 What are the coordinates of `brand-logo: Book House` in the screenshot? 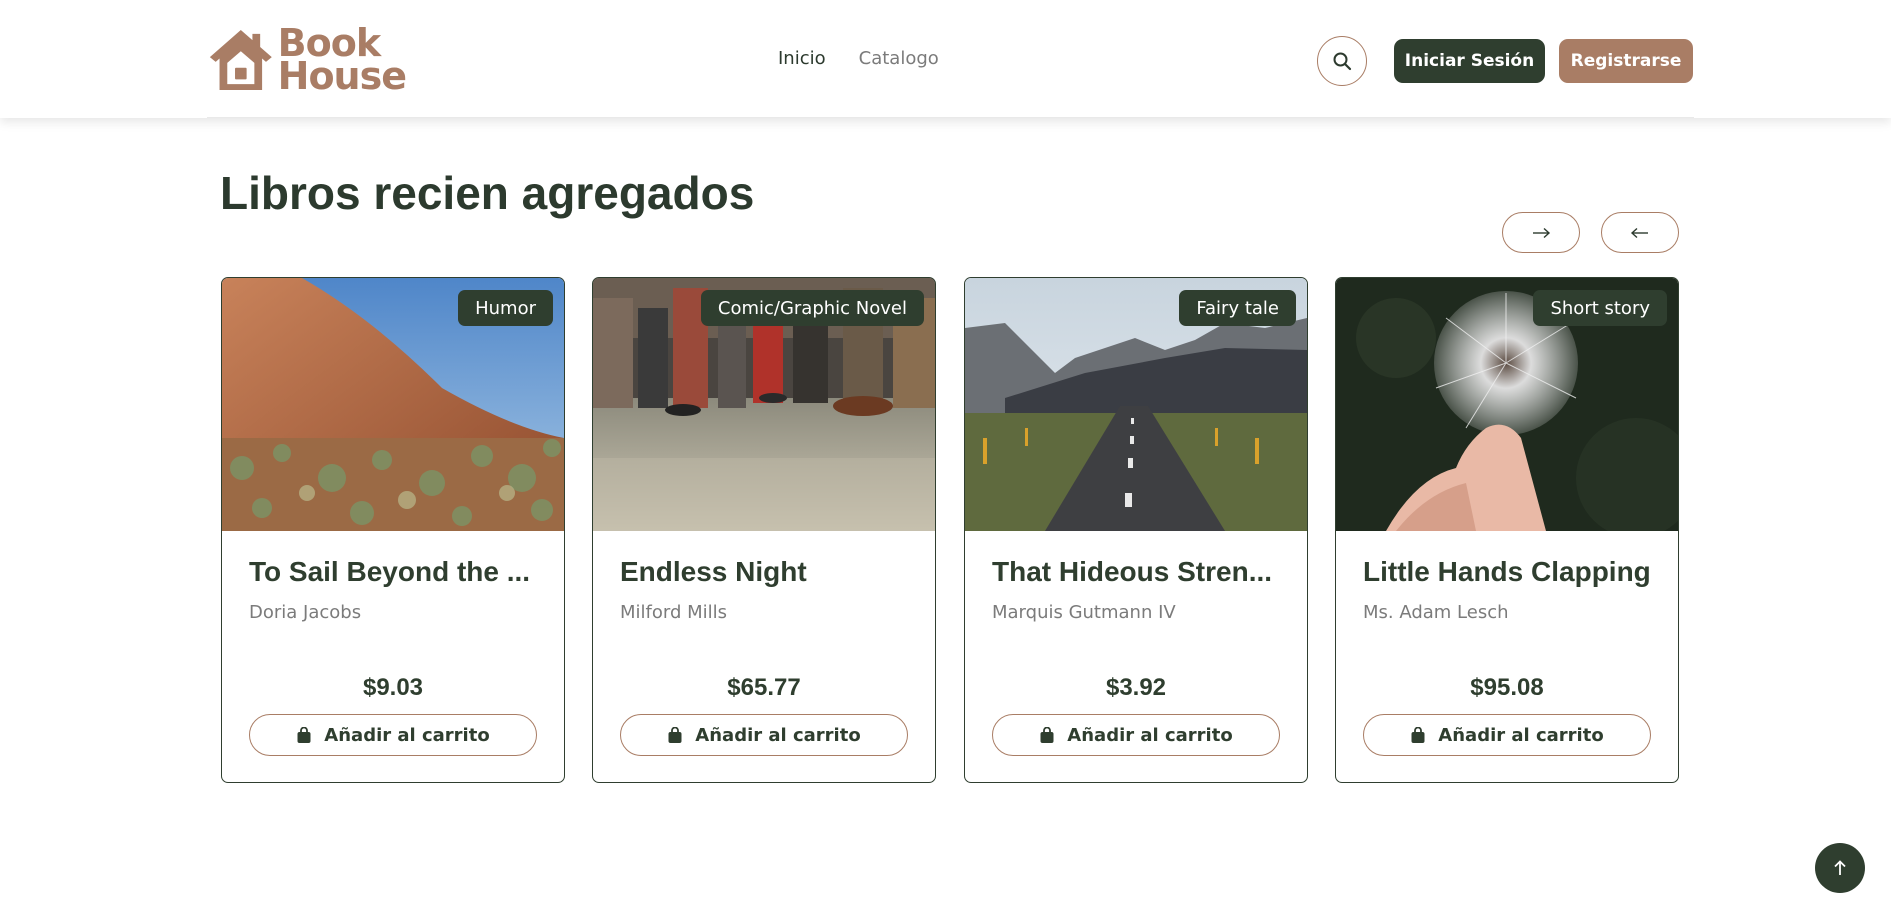 It's located at (306, 61).